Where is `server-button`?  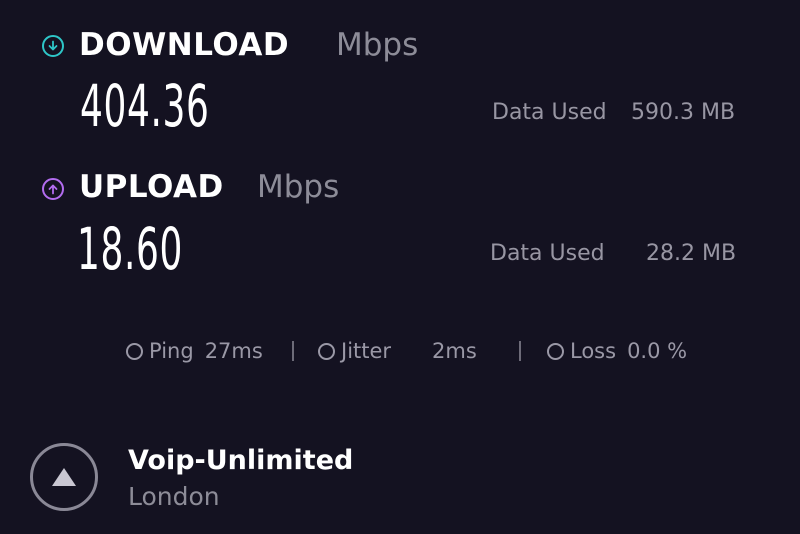
server-button is located at coordinates (64, 477).